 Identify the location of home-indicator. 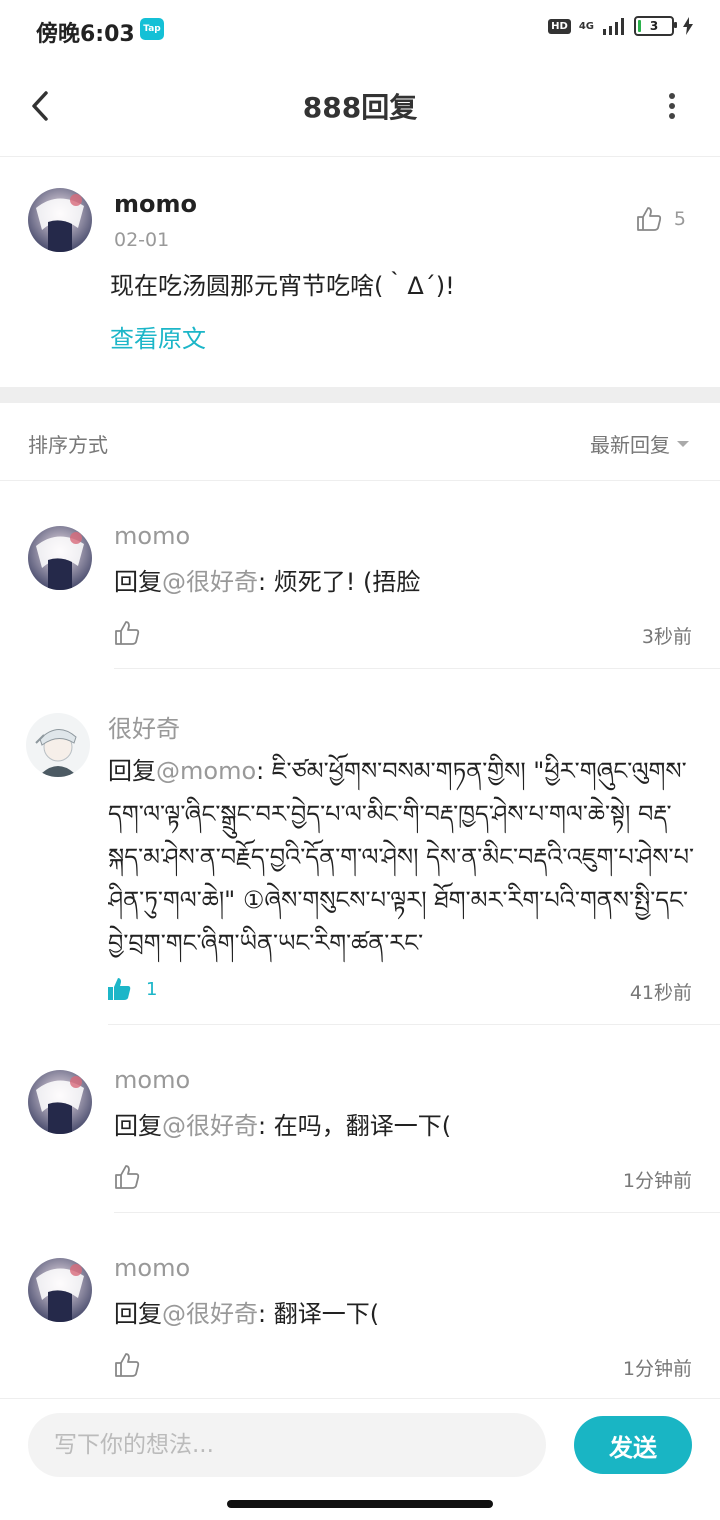
(360, 1504).